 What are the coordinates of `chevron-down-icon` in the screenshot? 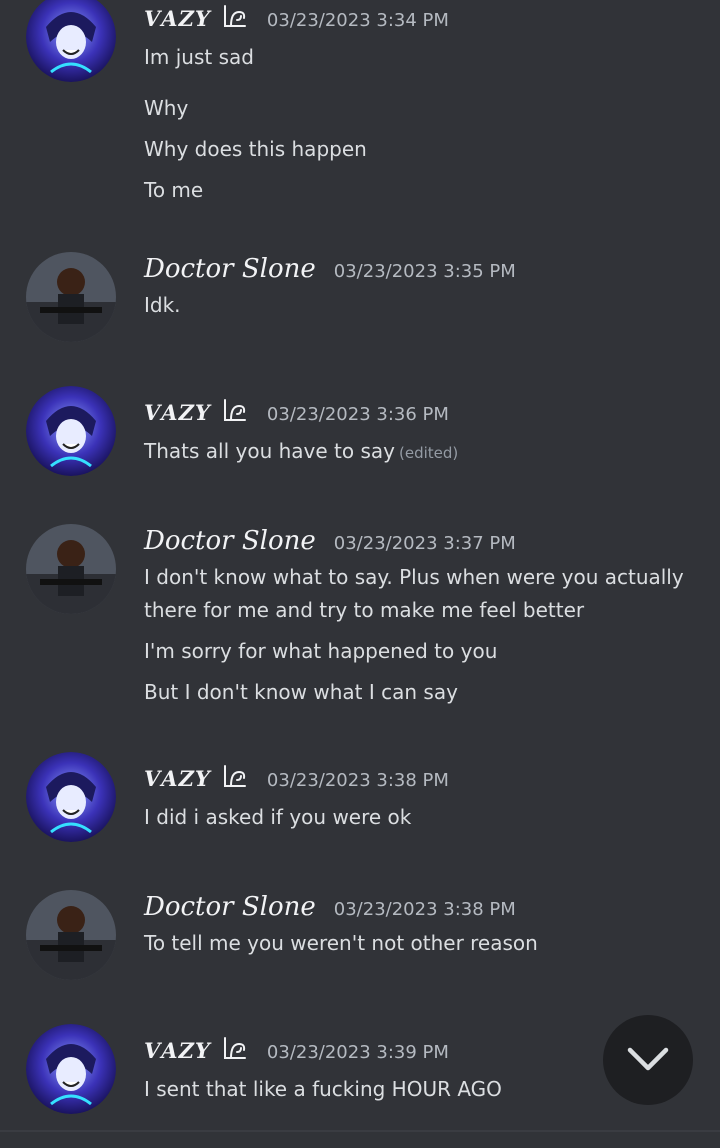 It's located at (648, 1059).